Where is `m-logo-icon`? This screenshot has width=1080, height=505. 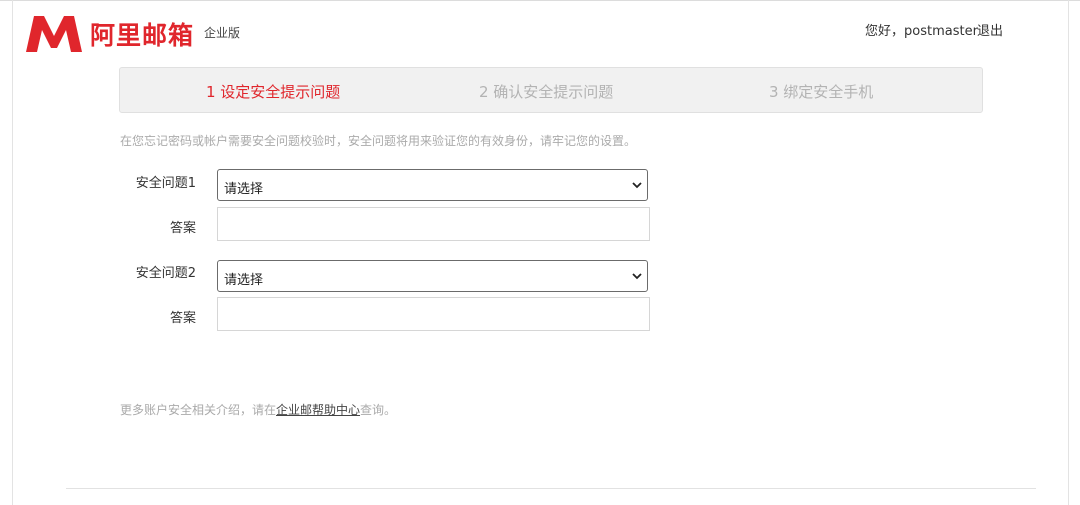
m-logo-icon is located at coordinates (54, 34).